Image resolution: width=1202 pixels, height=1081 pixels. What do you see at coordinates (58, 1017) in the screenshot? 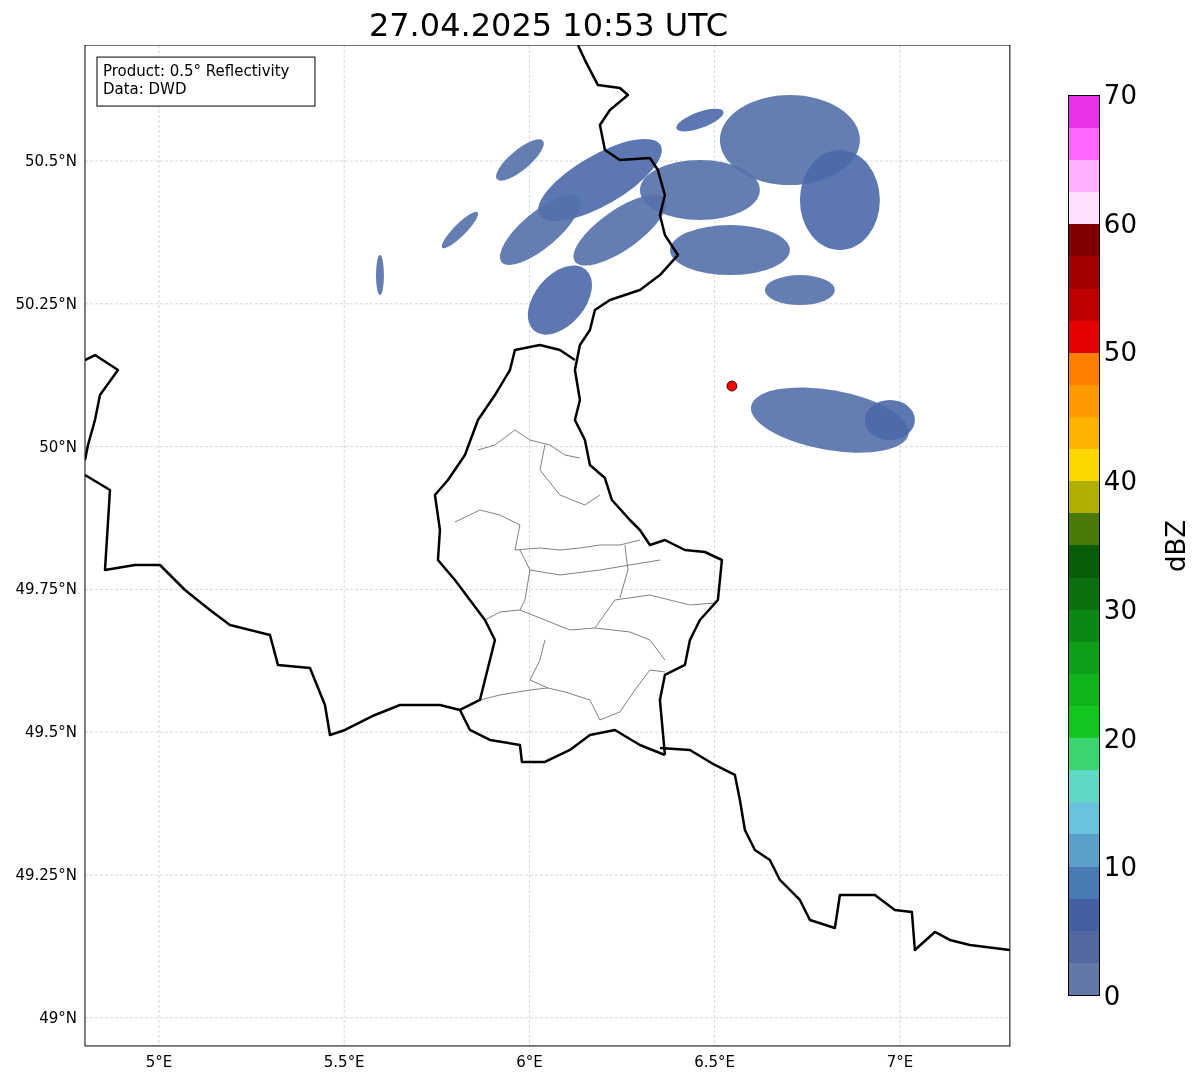
I see `latitude-label: 49°N` at bounding box center [58, 1017].